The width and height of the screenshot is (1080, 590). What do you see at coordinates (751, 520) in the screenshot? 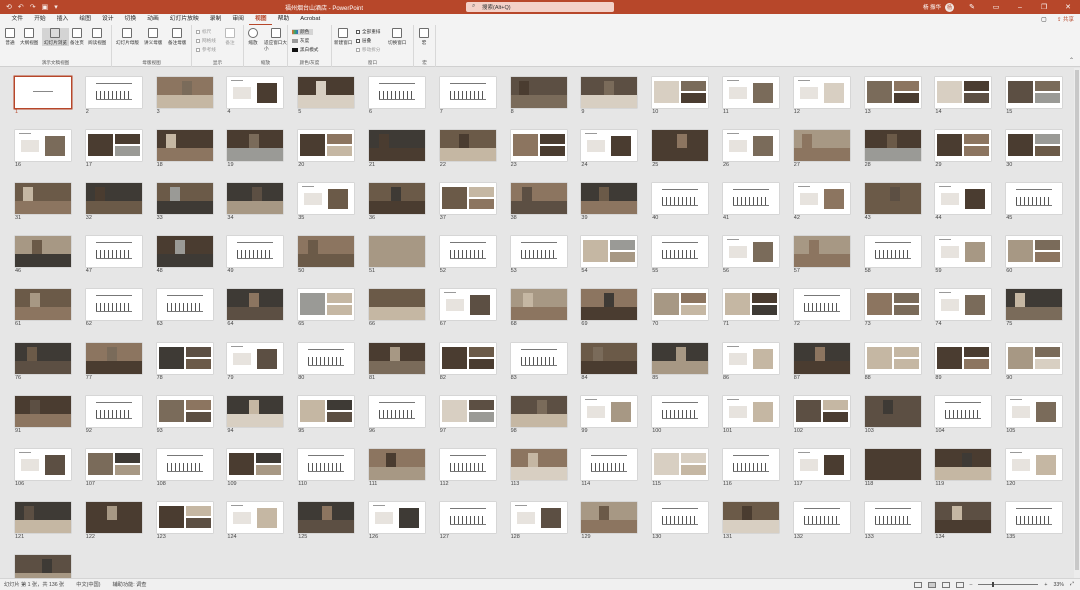
I see `slide-thumbnail: 131` at bounding box center [751, 520].